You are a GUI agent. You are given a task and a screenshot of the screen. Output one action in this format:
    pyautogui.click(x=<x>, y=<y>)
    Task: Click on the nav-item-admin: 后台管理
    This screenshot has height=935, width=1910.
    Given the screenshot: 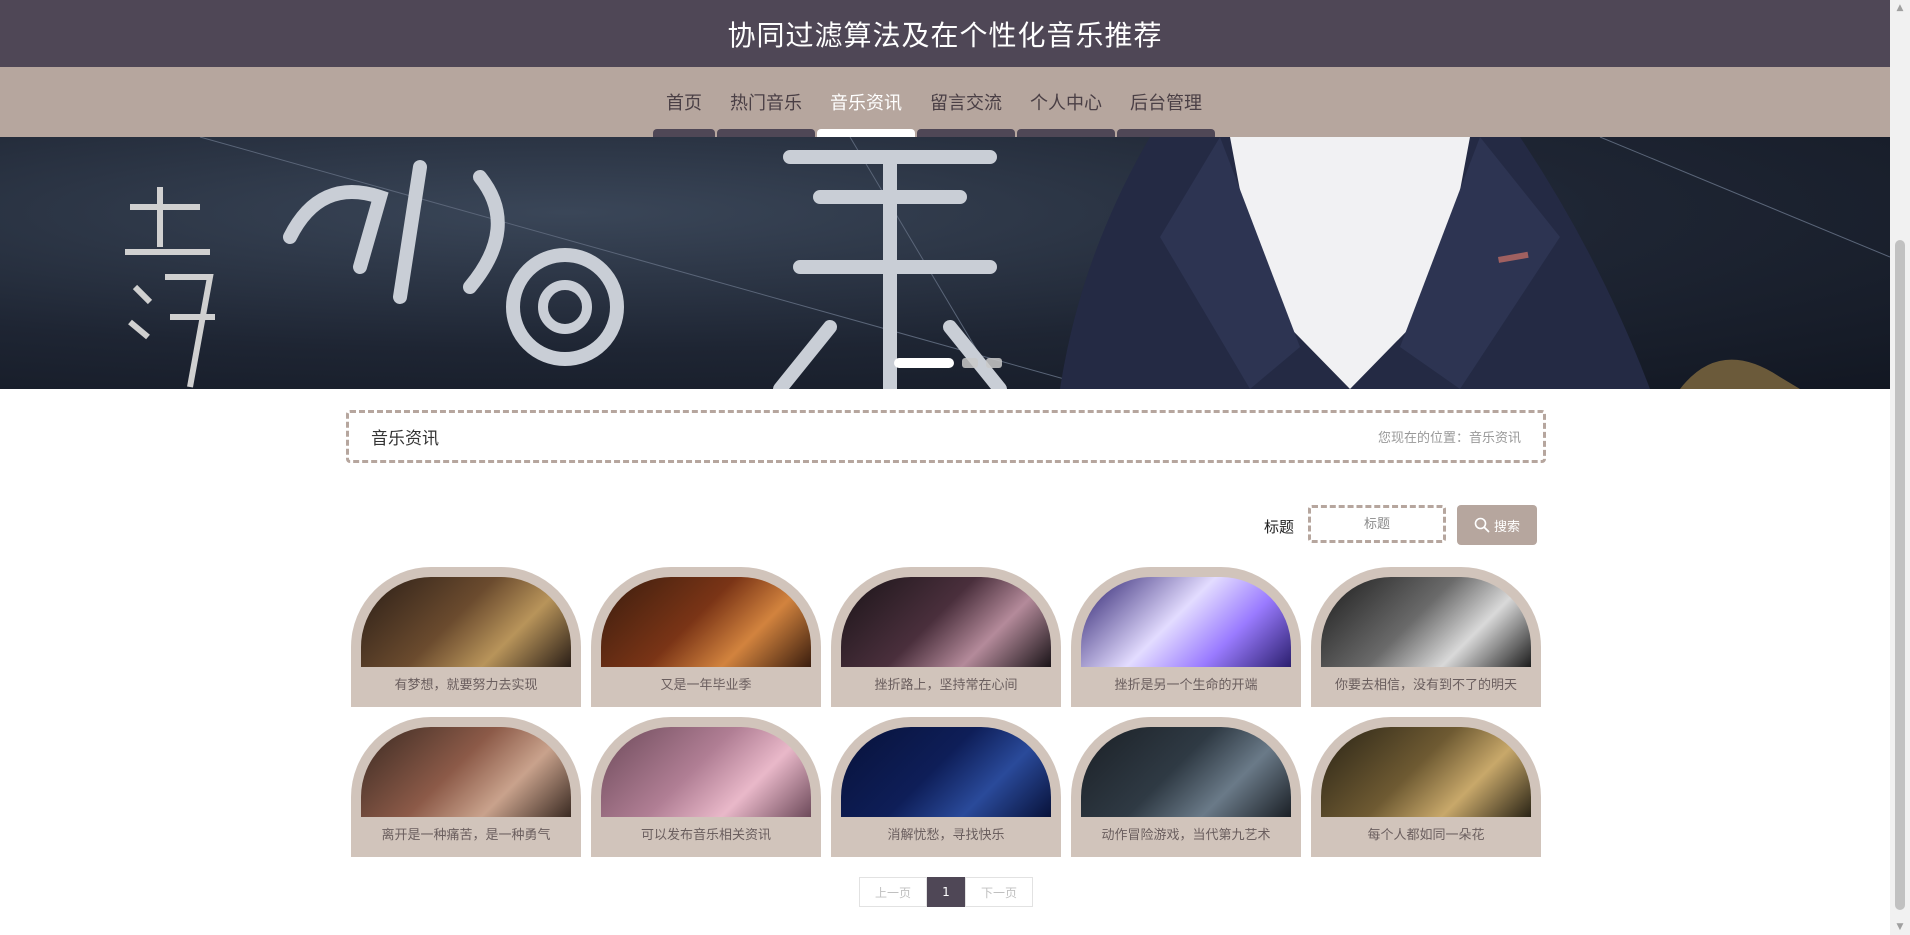 What is the action you would take?
    pyautogui.click(x=1166, y=102)
    